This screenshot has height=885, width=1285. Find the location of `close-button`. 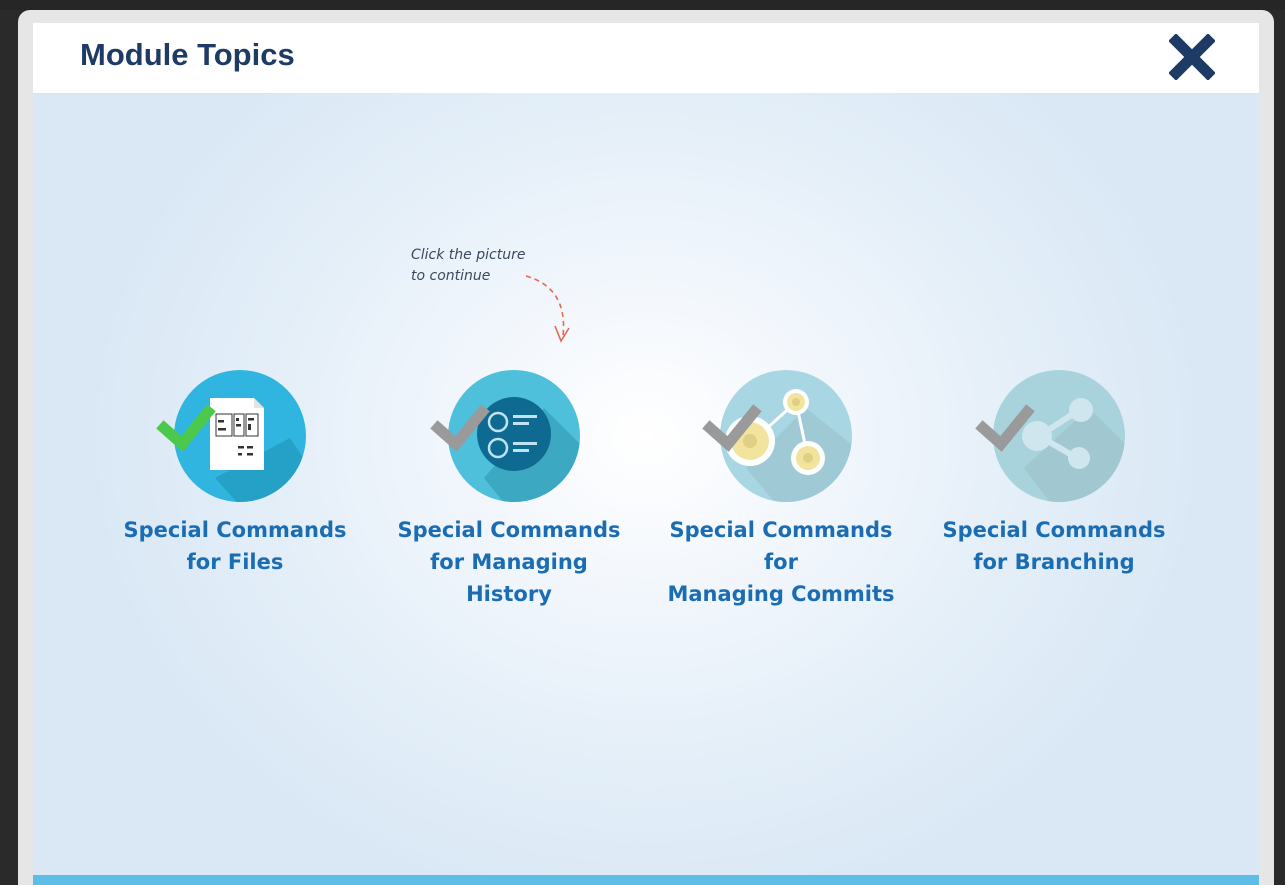

close-button is located at coordinates (1192, 57).